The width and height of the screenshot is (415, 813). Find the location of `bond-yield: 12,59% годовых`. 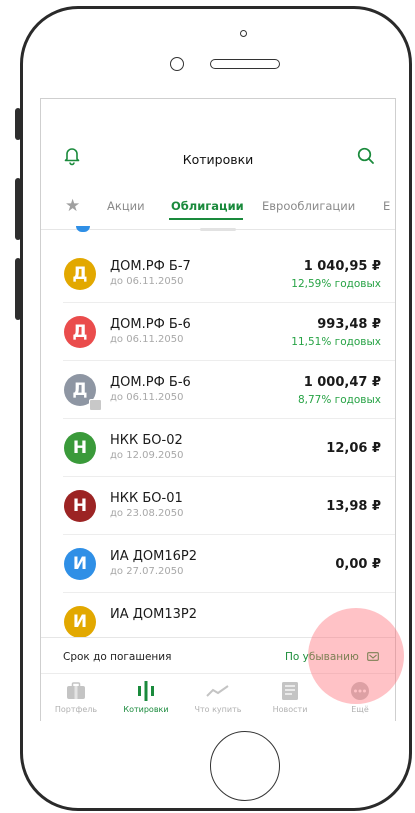

bond-yield: 12,59% годовых is located at coordinates (336, 284).